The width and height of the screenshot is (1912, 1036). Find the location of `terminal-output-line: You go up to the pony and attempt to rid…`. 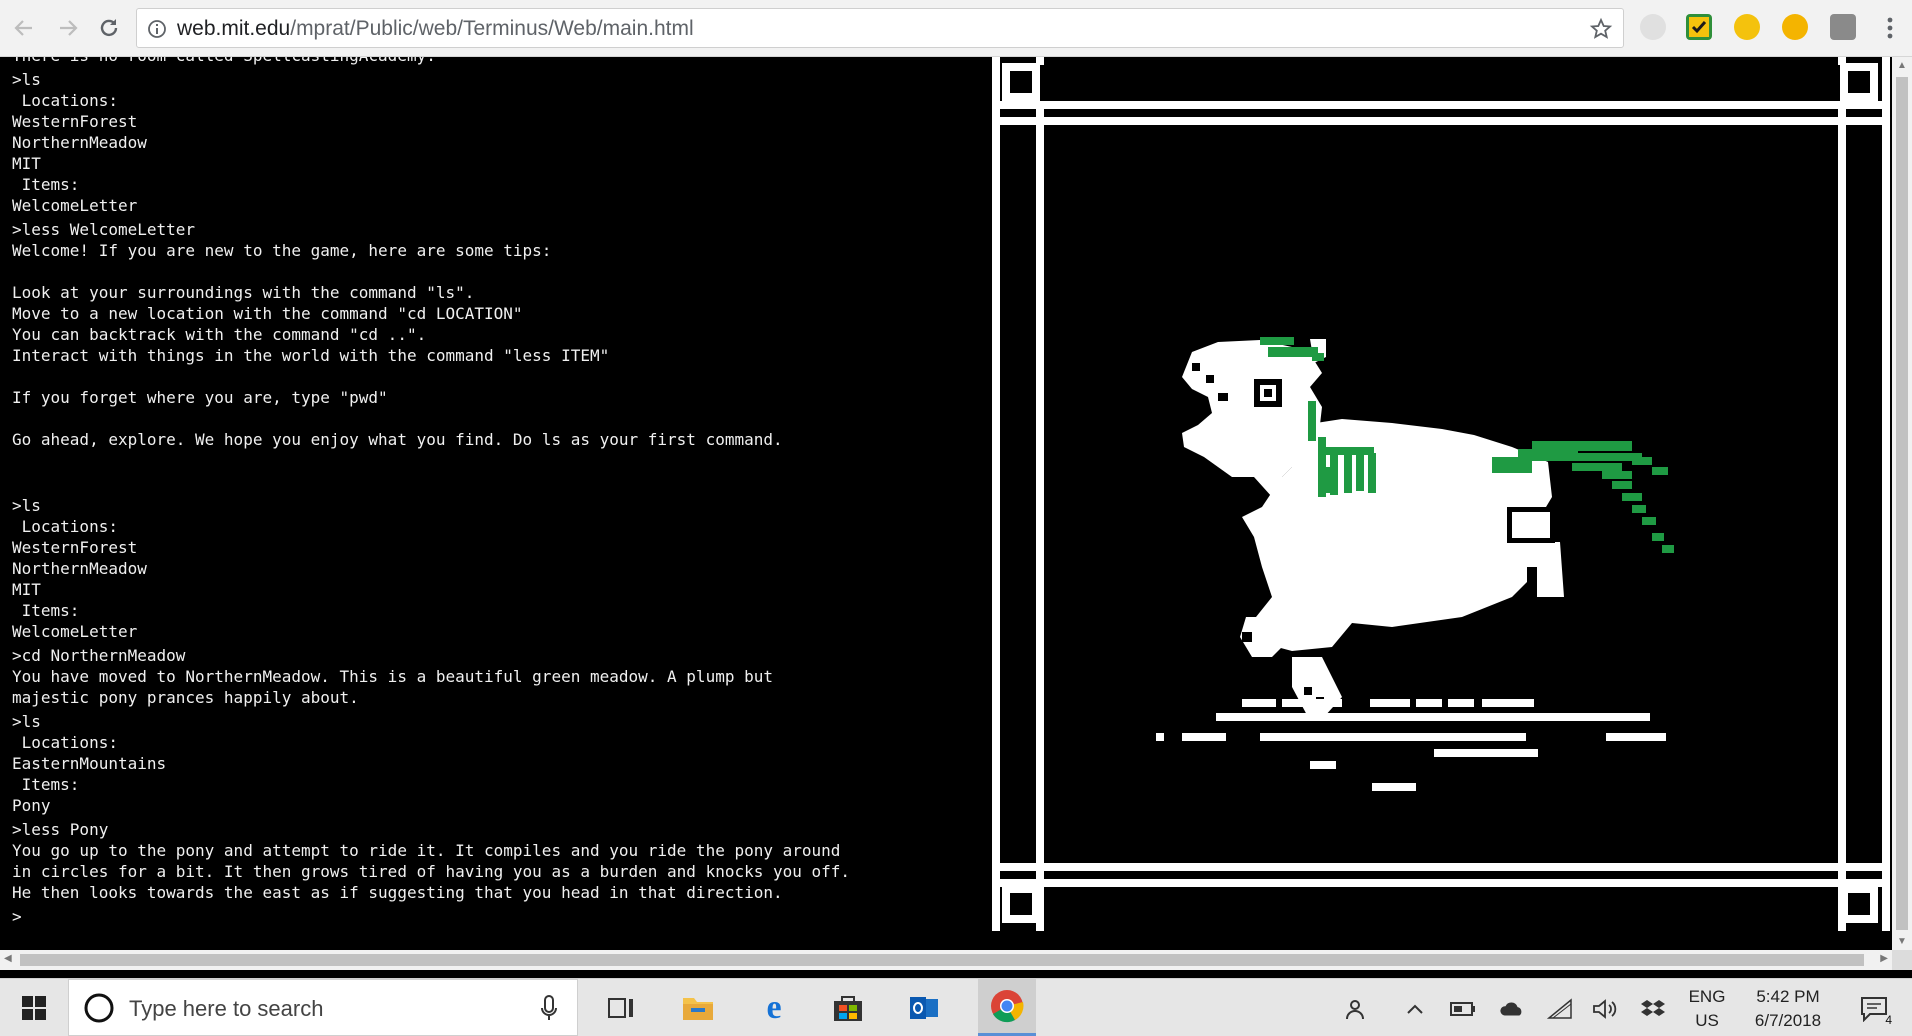

terminal-output-line: You go up to the pony and attempt to rid… is located at coordinates (426, 850).